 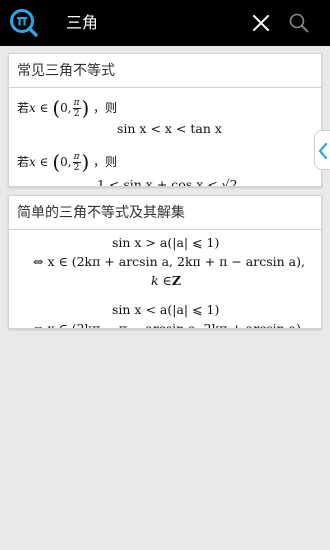 I want to click on pi-logo-icon, so click(x=24, y=23).